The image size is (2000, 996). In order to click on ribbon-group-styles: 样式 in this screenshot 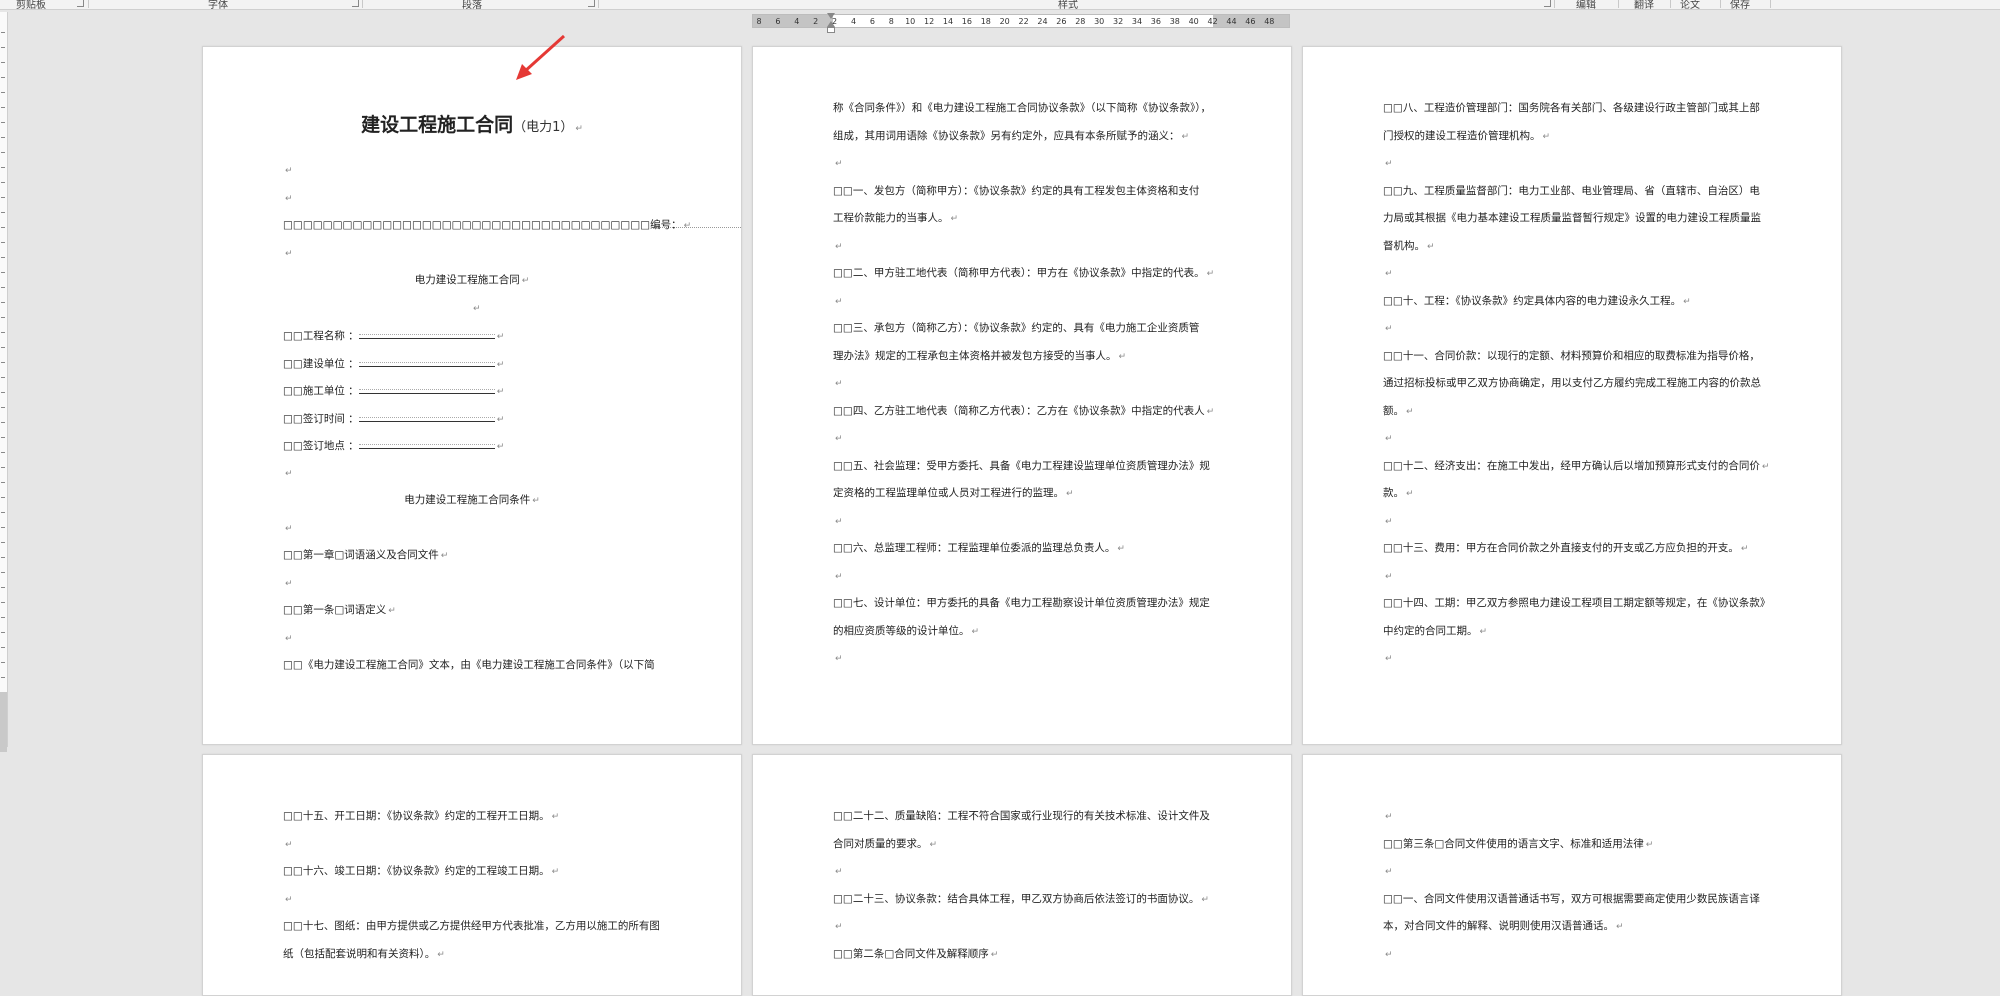, I will do `click(1068, 5)`.